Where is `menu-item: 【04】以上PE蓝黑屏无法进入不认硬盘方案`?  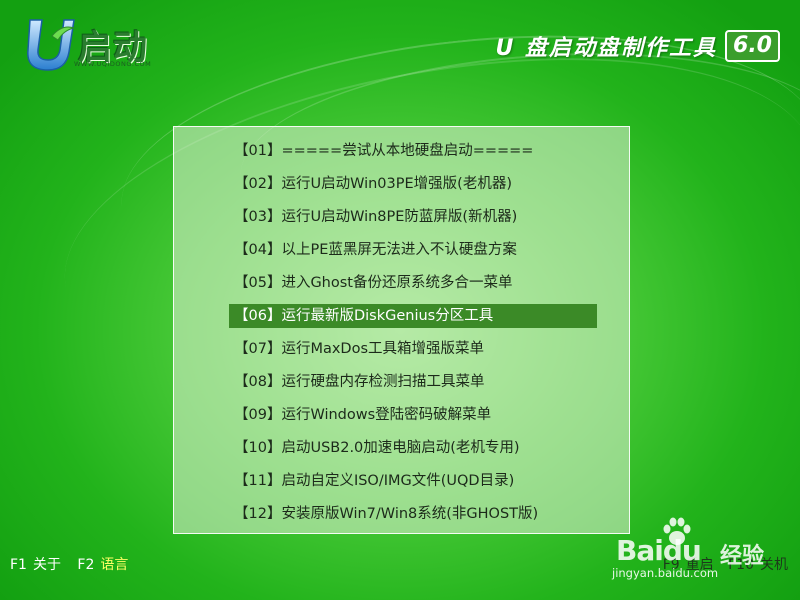 menu-item: 【04】以上PE蓝黑屏无法进入不认硬盘方案 is located at coordinates (413, 250).